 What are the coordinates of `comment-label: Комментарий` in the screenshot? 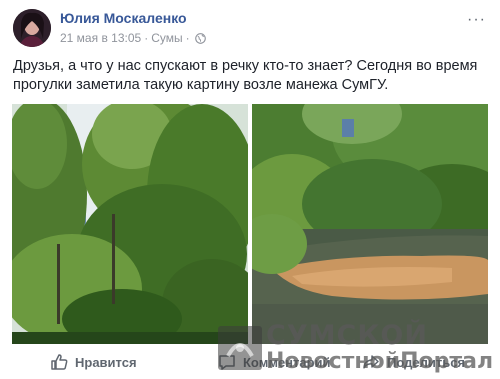 It's located at (287, 362).